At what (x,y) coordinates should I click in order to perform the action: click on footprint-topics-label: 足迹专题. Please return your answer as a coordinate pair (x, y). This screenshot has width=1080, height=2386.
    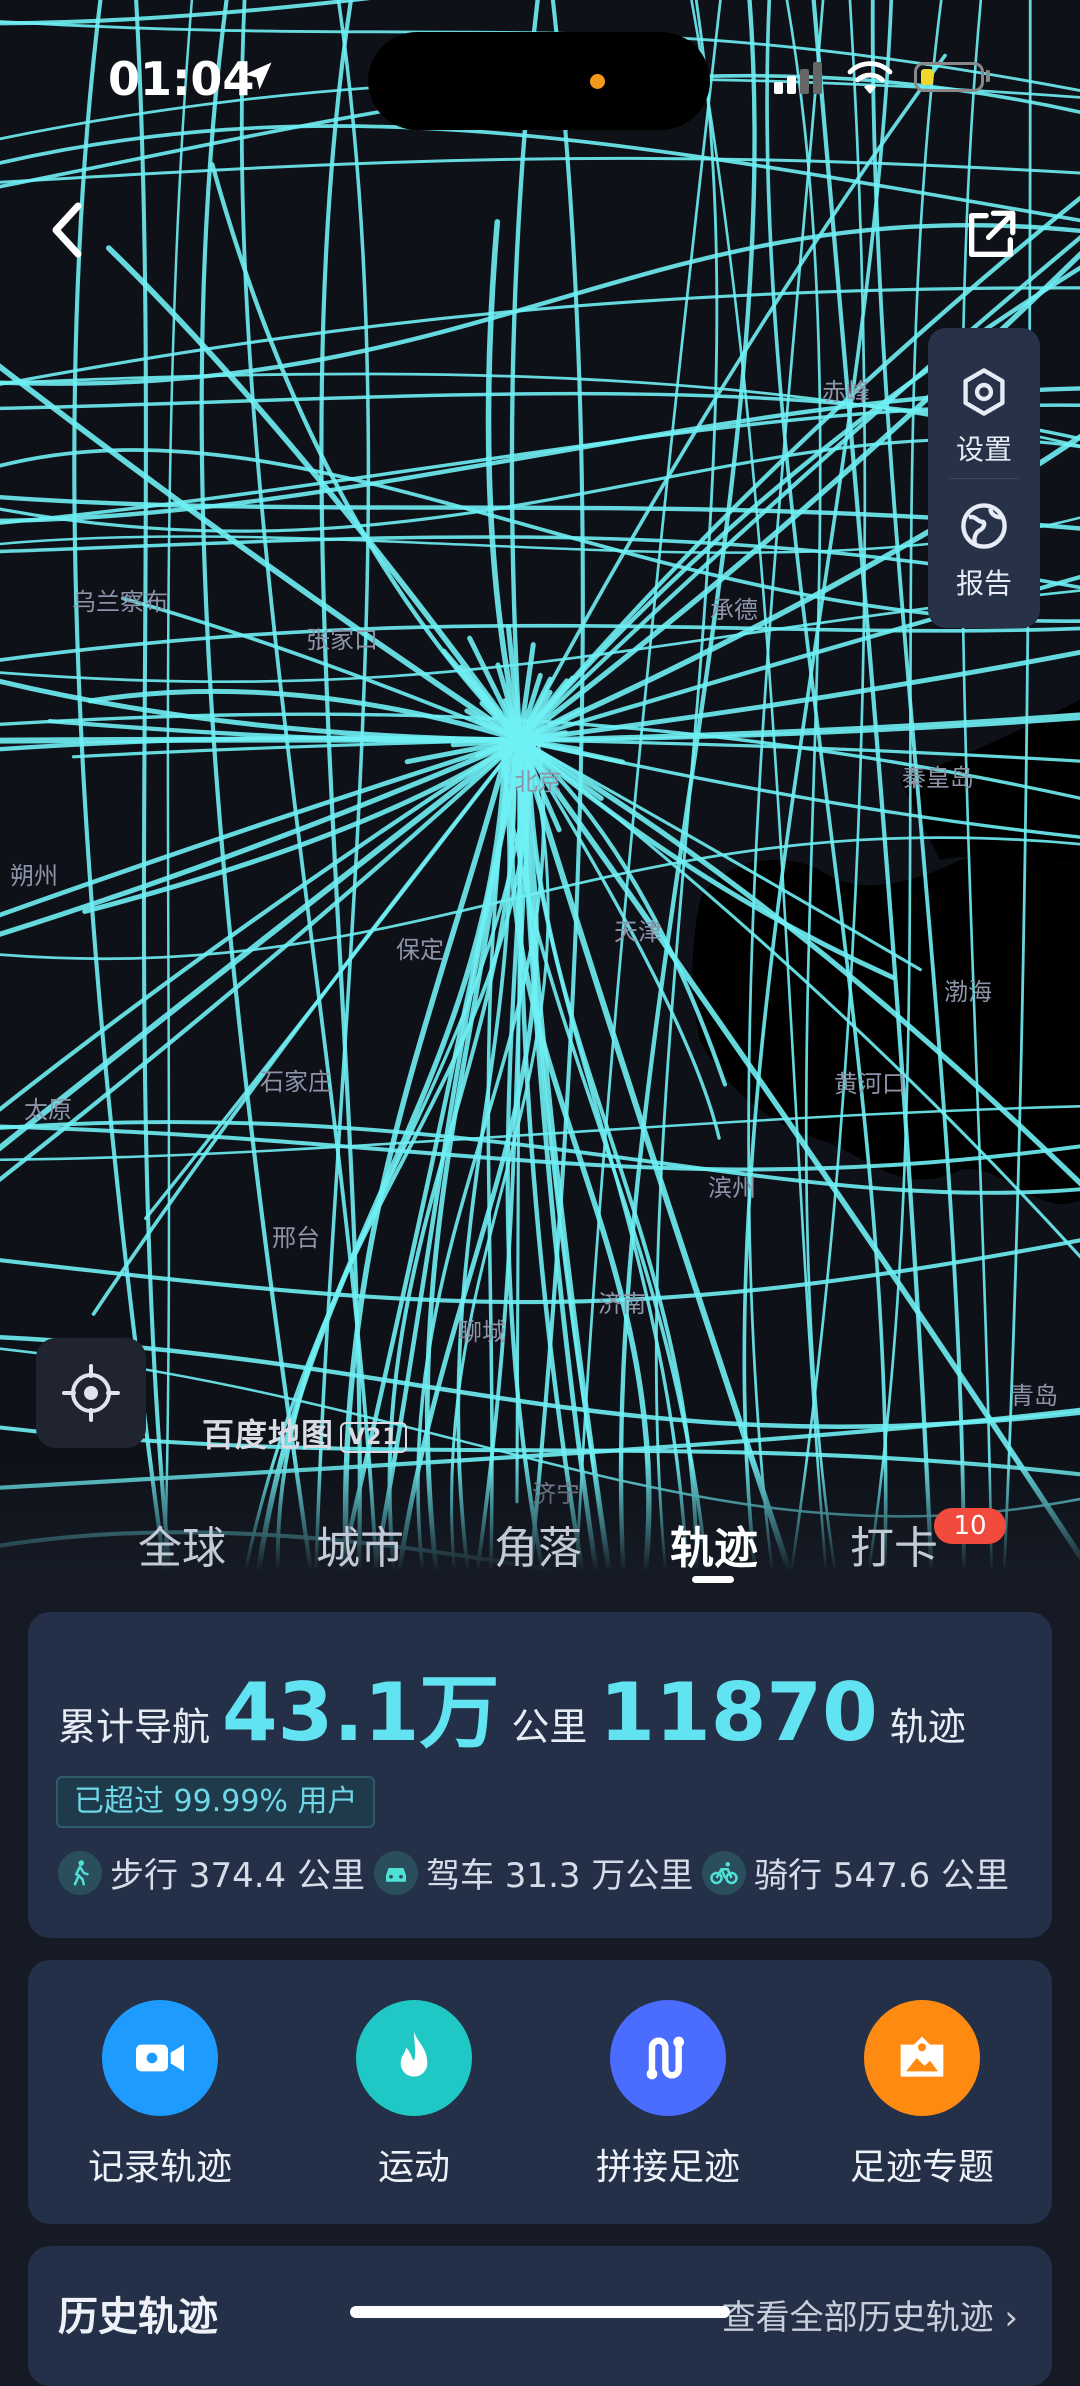
    Looking at the image, I should click on (921, 2167).